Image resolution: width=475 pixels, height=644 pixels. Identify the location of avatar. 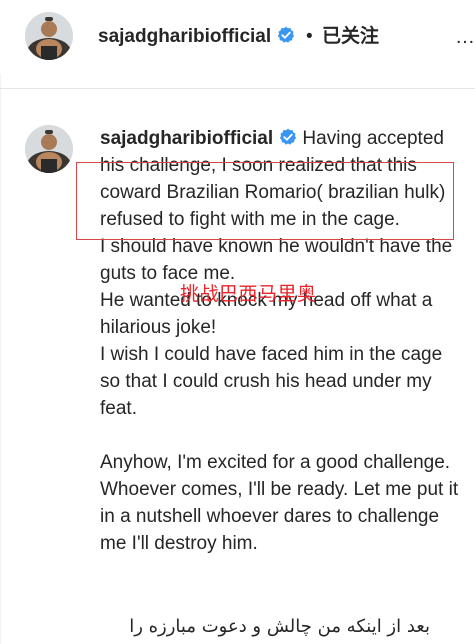
(49, 36).